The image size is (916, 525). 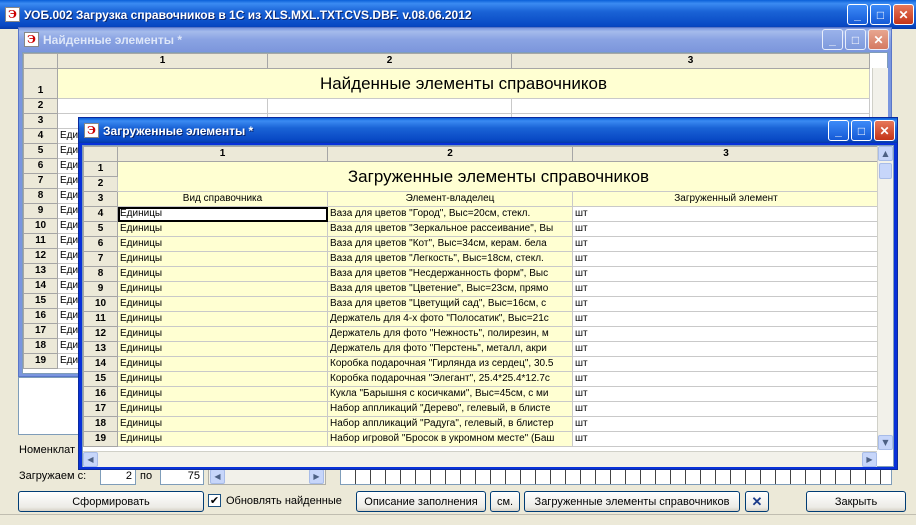 What do you see at coordinates (40, 83) in the screenshot?
I see `found-row-number: 1` at bounding box center [40, 83].